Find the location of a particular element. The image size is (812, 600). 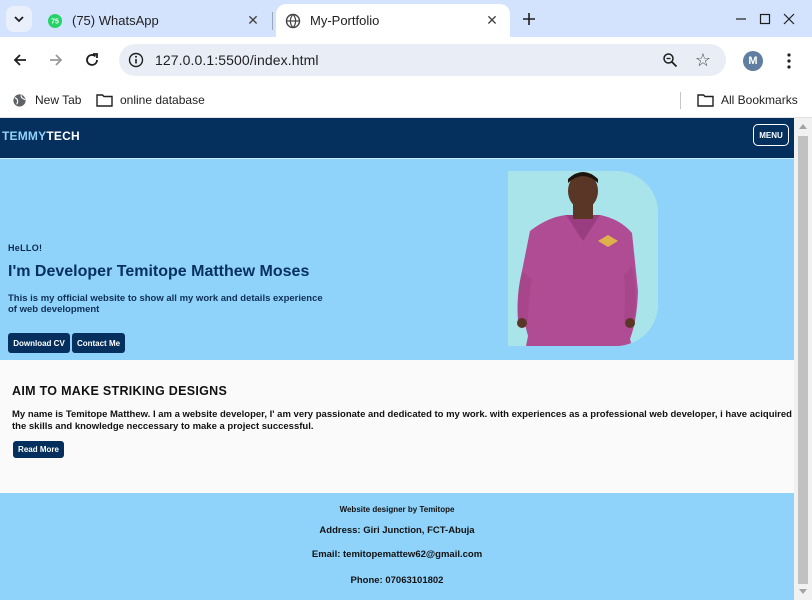

tab-title: (75) WhatsApp is located at coordinates (115, 20).